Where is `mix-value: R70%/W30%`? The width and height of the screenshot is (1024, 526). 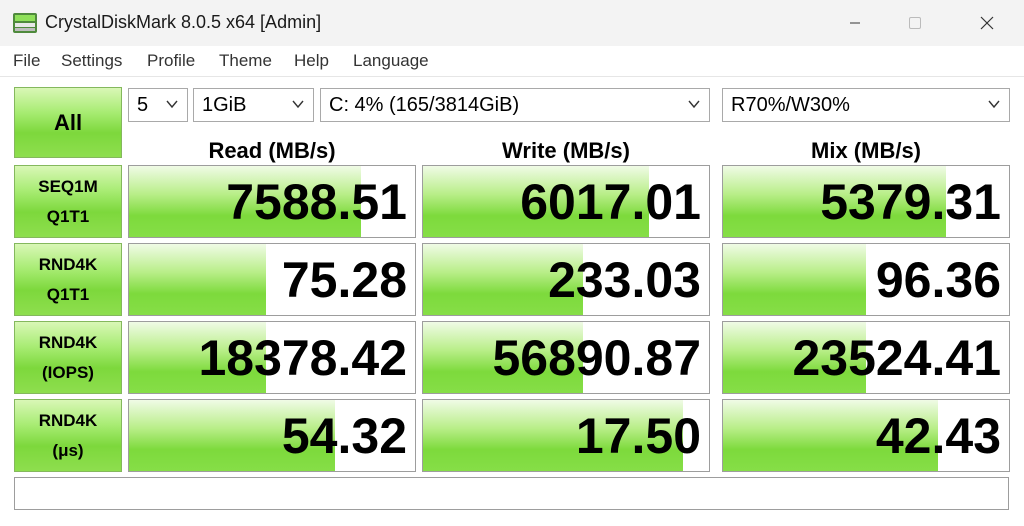
mix-value: R70%/W30% is located at coordinates (790, 105).